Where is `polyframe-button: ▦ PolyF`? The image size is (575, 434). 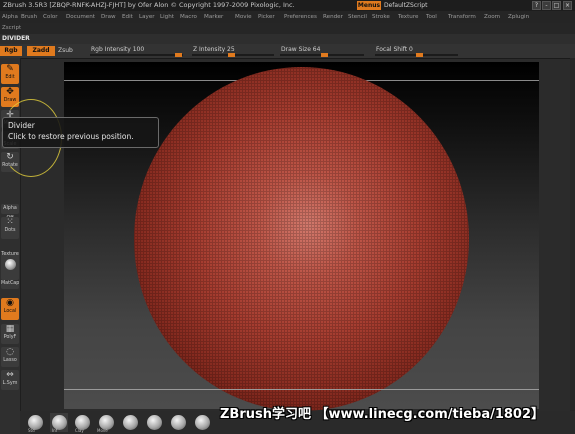 polyframe-button: ▦ PolyF is located at coordinates (10, 334).